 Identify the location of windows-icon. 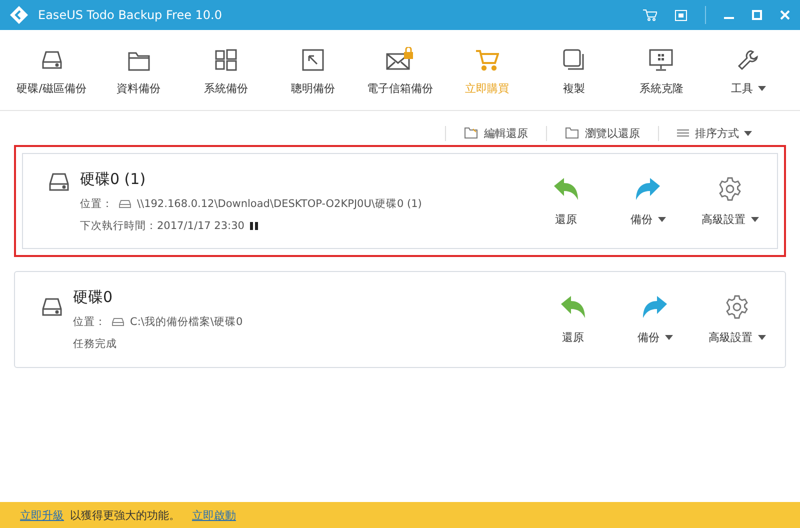
(225, 59).